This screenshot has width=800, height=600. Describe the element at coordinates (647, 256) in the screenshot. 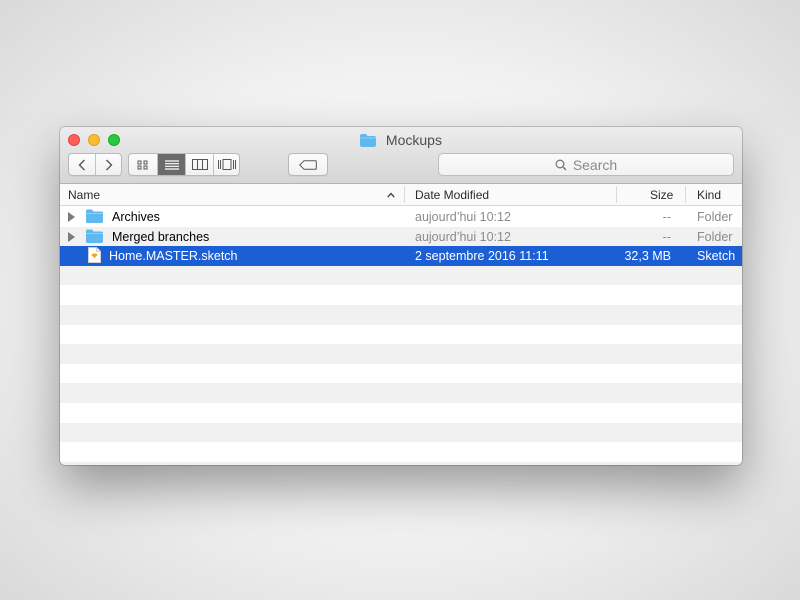

I see `file-size: 32,3 MB` at that location.